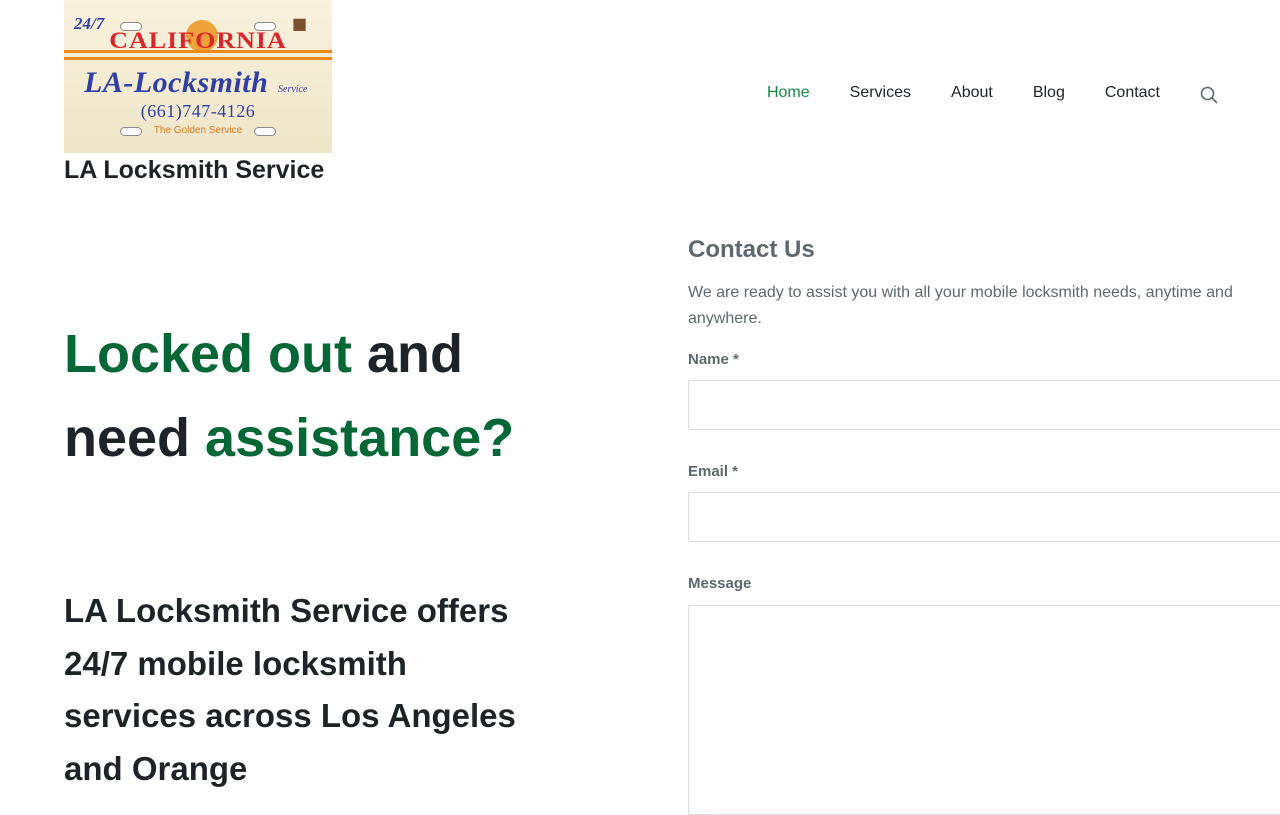  Describe the element at coordinates (713, 359) in the screenshot. I see `name-label: Name *` at that location.